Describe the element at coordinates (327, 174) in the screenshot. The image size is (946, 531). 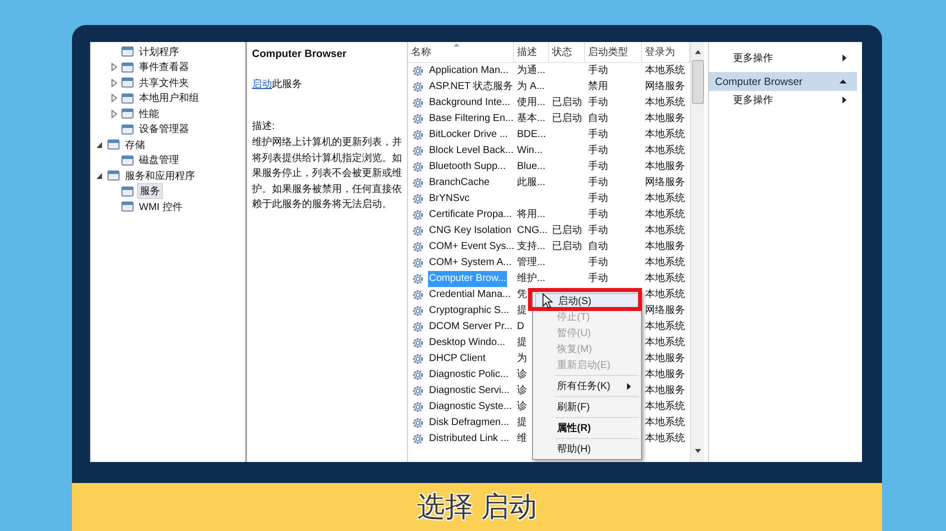
I see `description-text: 维护网络上计算机的更新列表，并将列表提供给计算机指定浏览。如果服务停止，列表不会被更新或维护。如果服务被禁用，任何直接依赖于此服务的服务将无法启动。` at that location.